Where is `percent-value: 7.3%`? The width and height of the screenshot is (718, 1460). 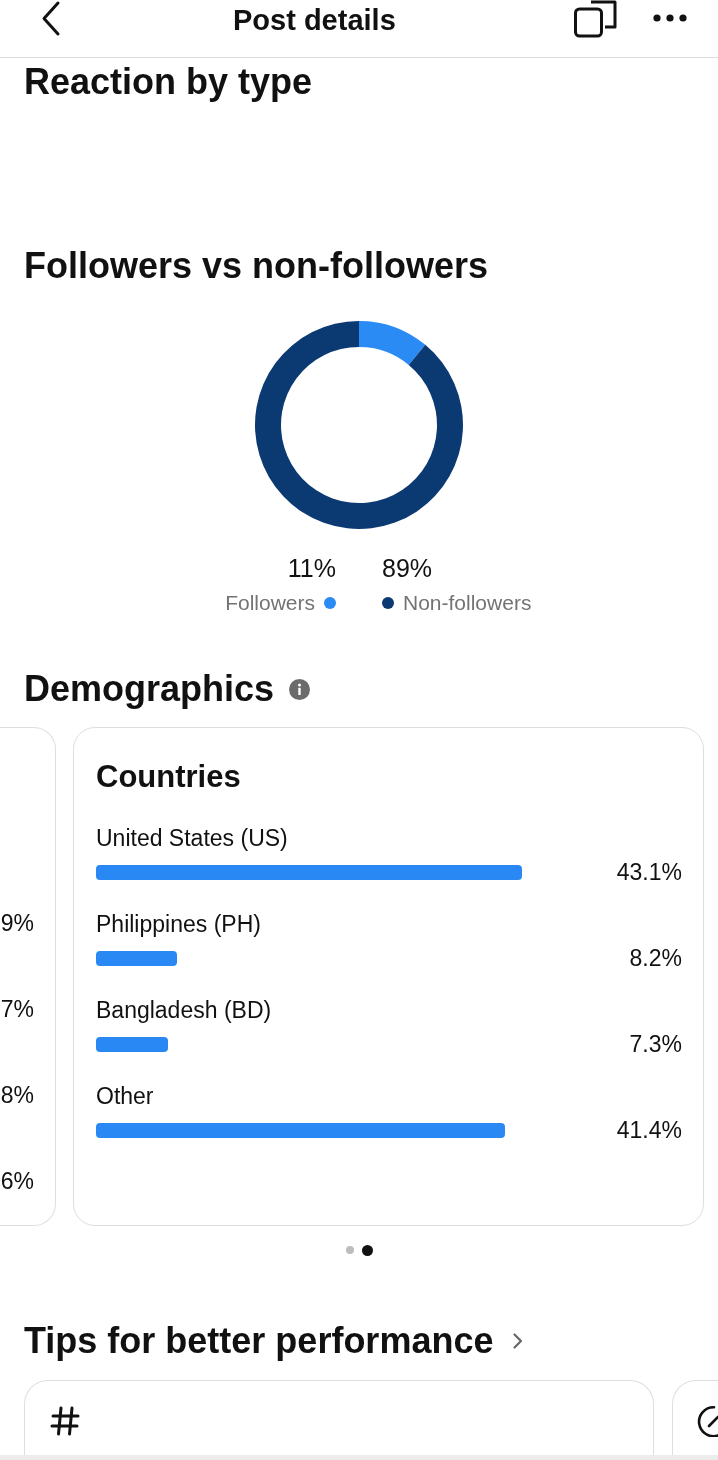
percent-value: 7.3% is located at coordinates (655, 1044).